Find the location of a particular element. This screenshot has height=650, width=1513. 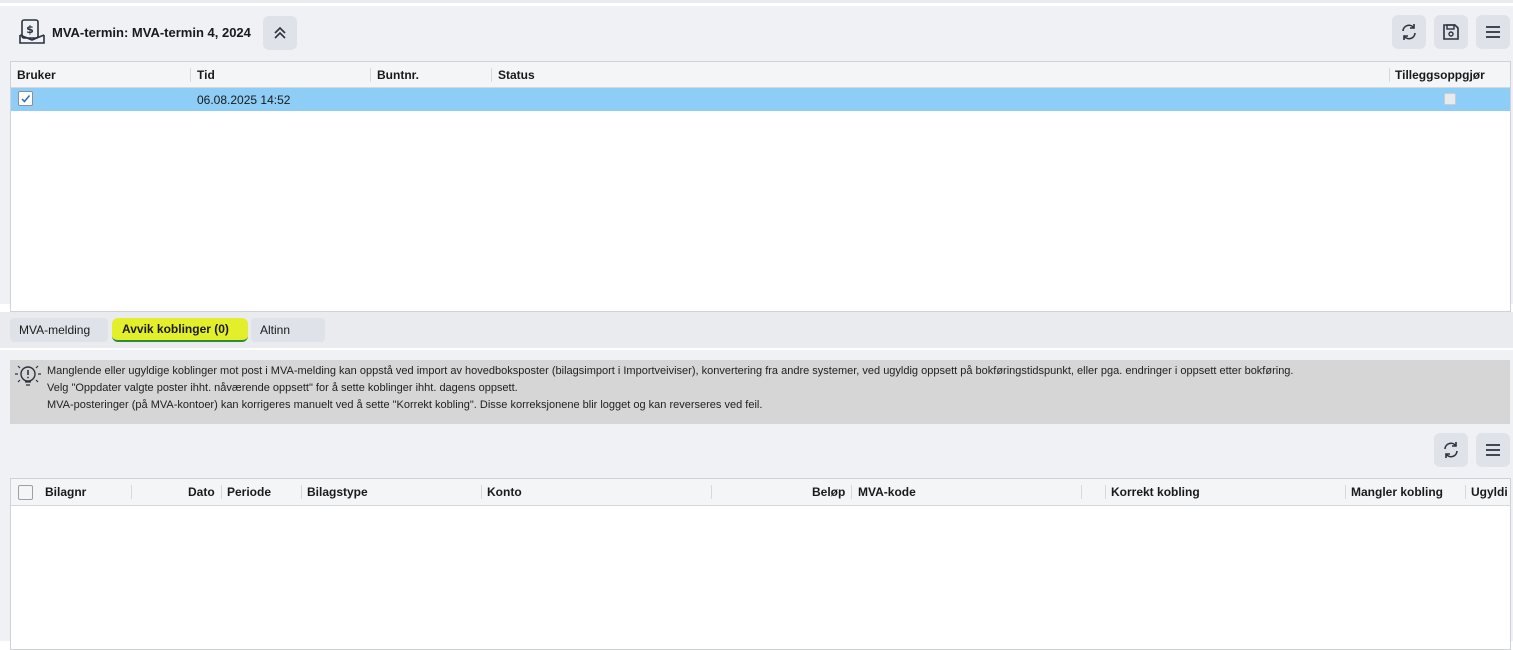

collapse-chevrons-icon is located at coordinates (280, 32).